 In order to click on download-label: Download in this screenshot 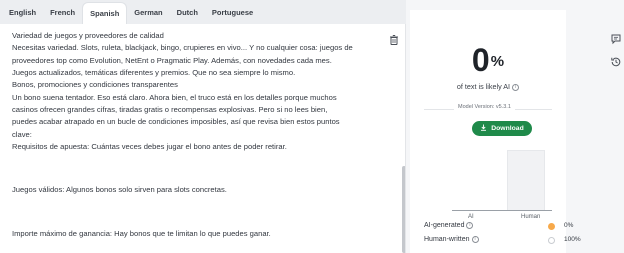, I will do `click(507, 128)`.